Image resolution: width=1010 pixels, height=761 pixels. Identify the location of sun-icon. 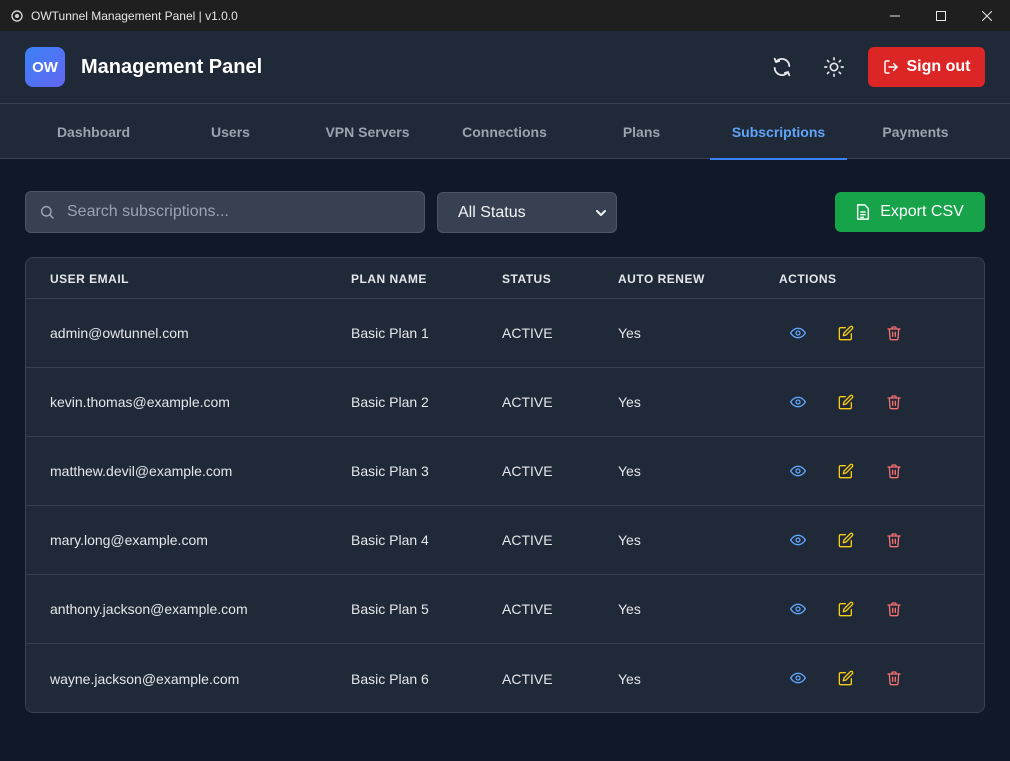
(834, 67).